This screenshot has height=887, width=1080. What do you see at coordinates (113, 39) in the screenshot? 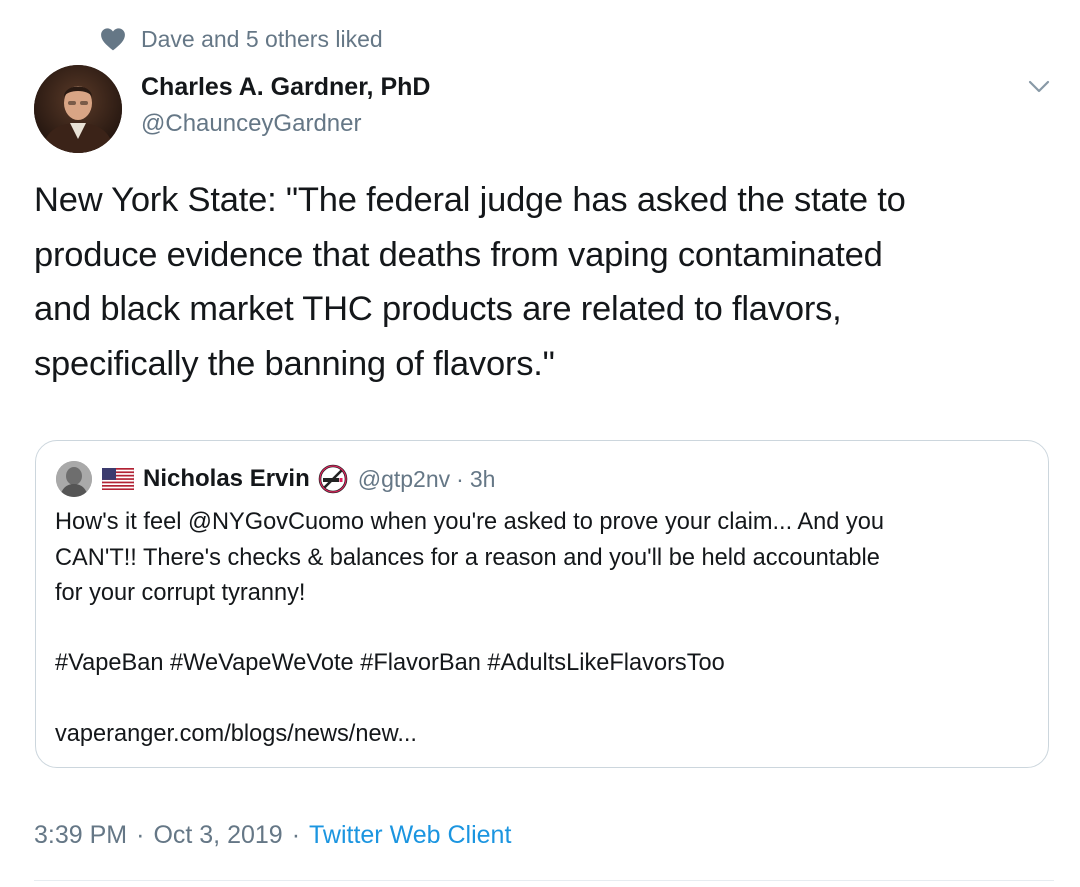
I see `heart-icon` at bounding box center [113, 39].